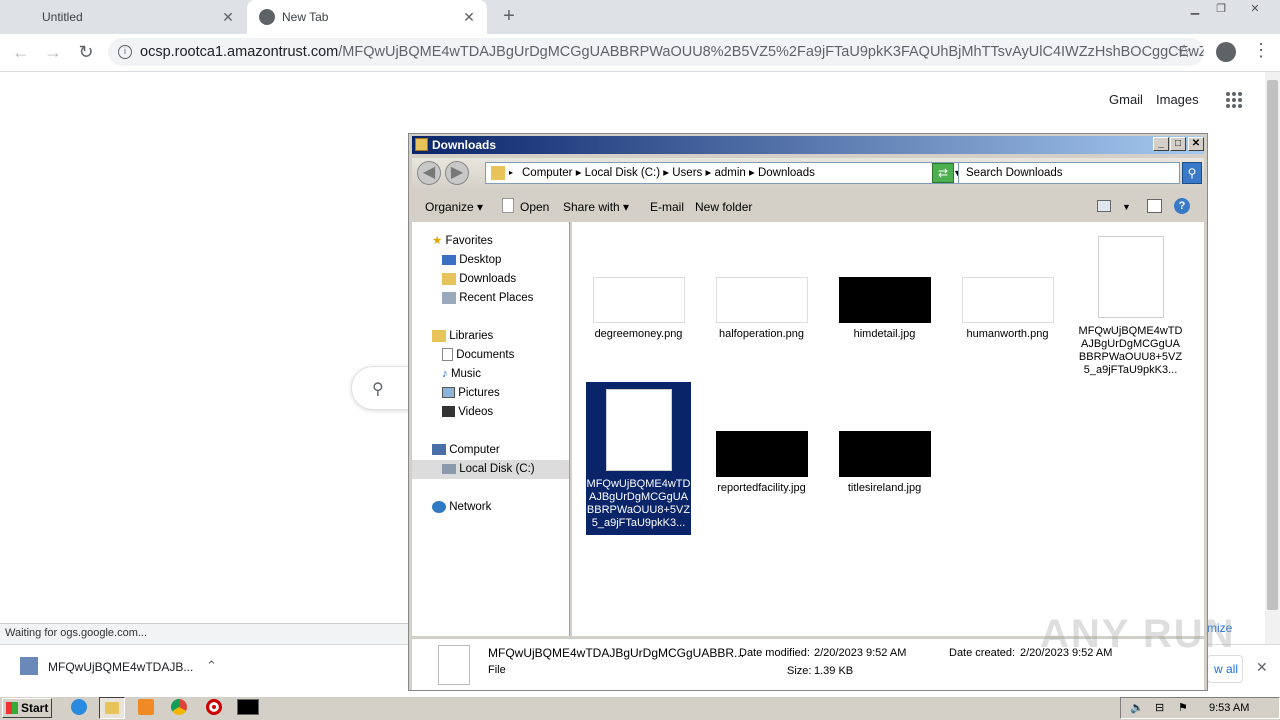  Describe the element at coordinates (1234, 100) in the screenshot. I see `apps-grid-icon` at that location.